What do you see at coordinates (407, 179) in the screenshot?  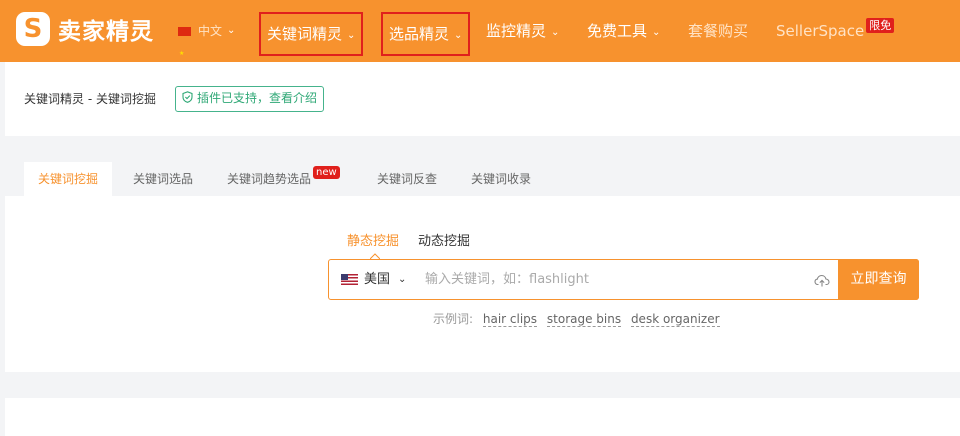 I see `tab-reverse-lookup: 关键词反查` at bounding box center [407, 179].